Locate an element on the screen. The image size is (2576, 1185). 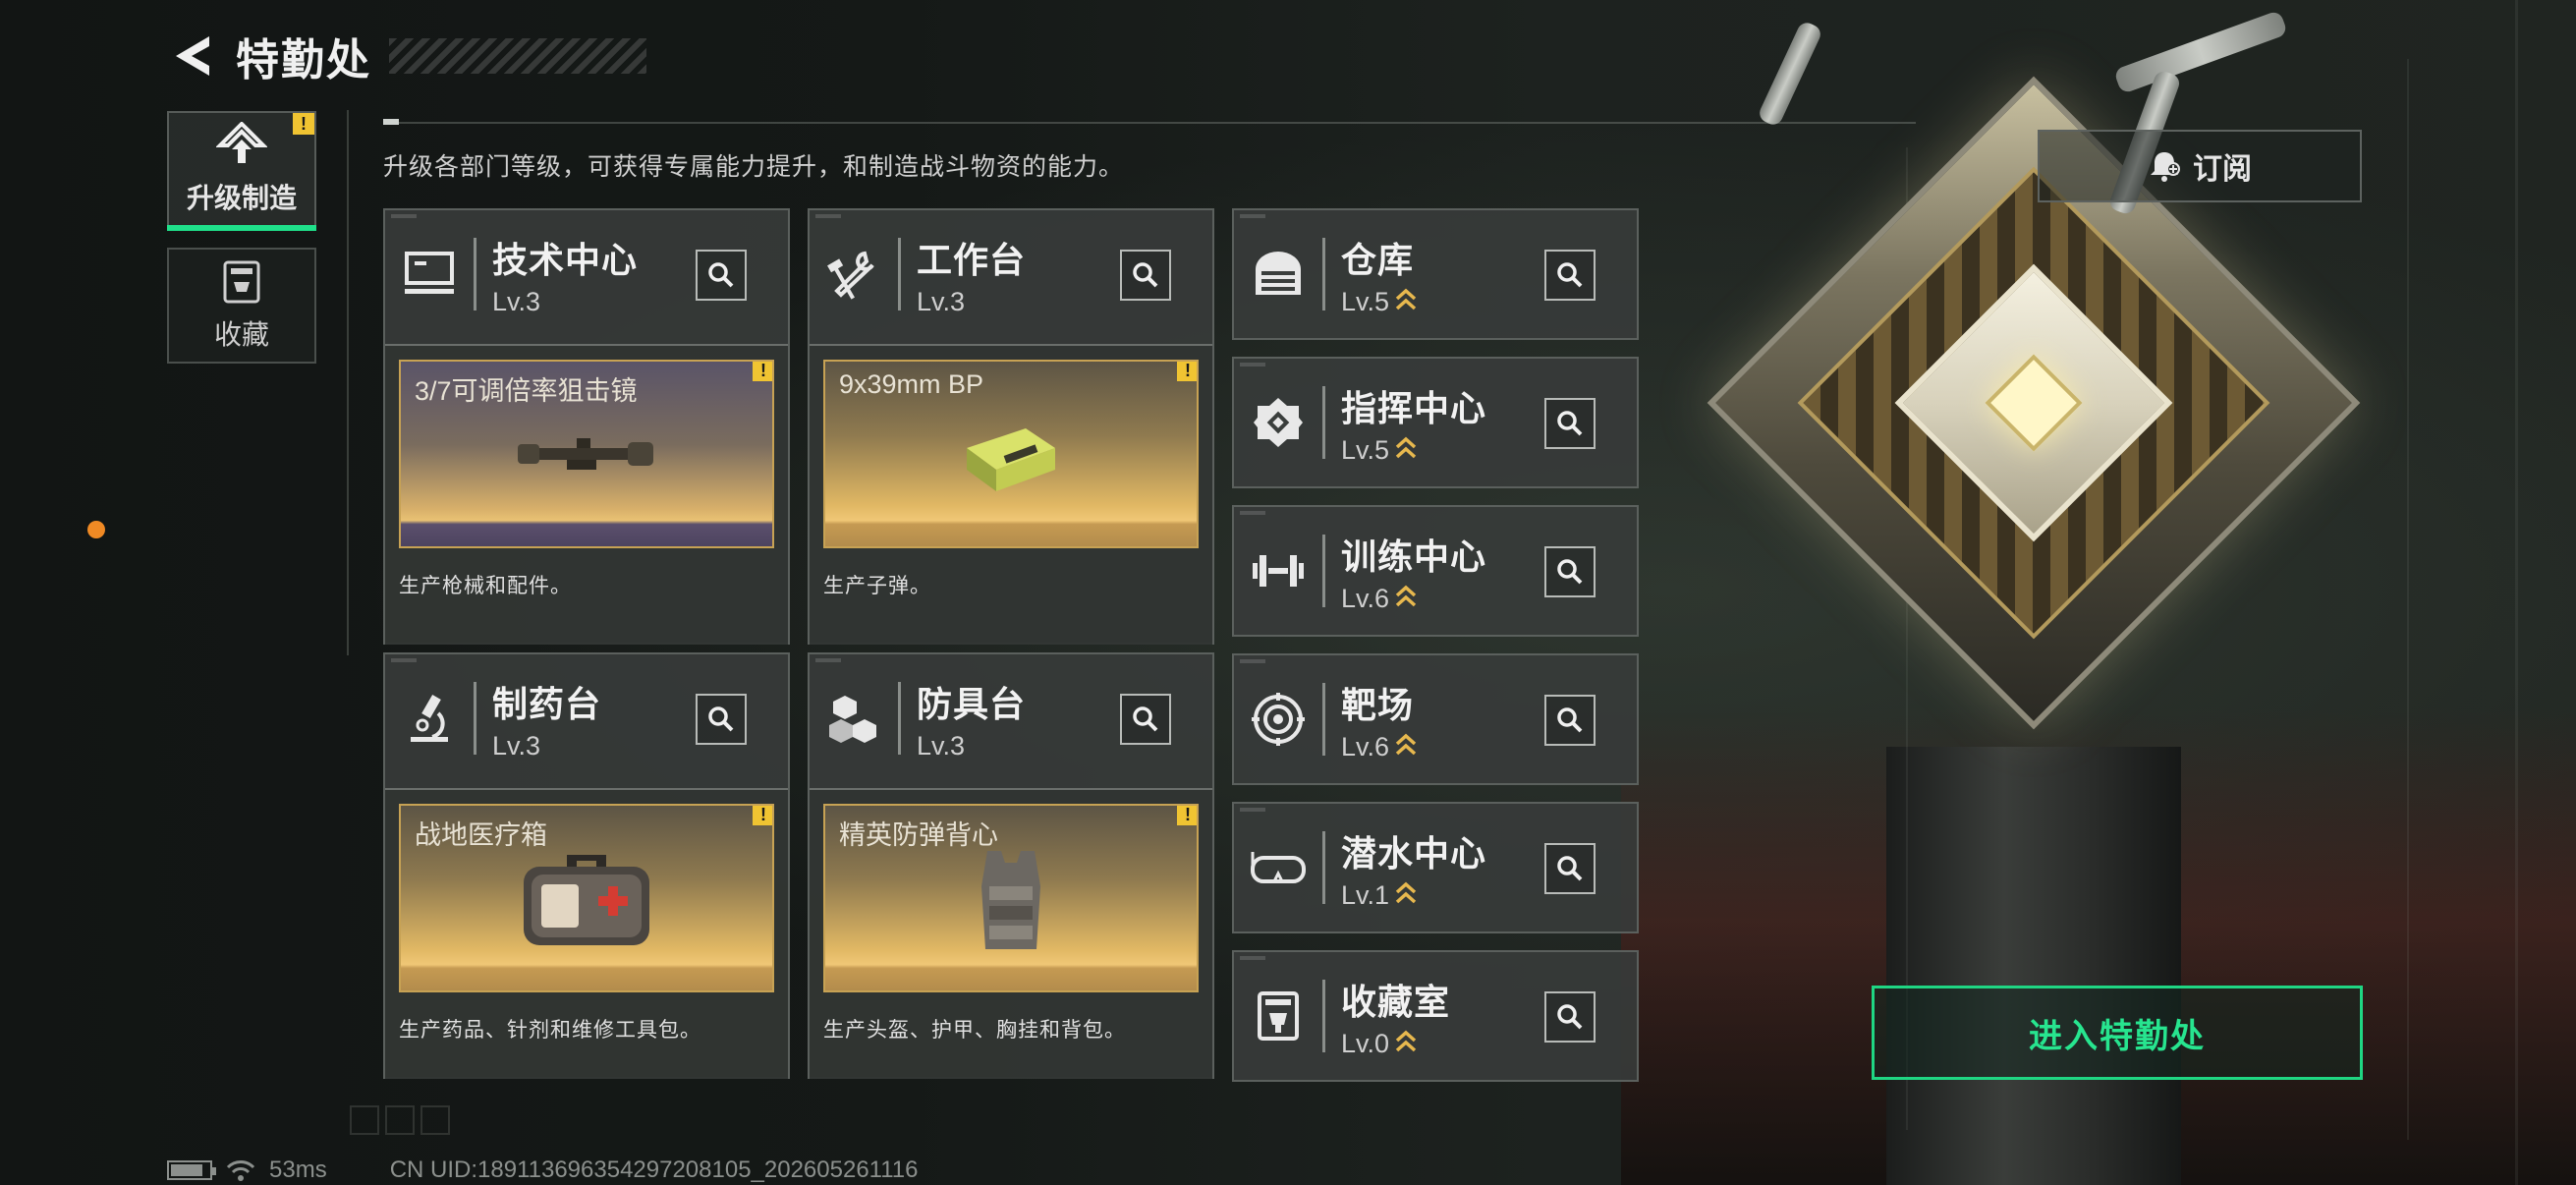
department-name: 指挥中心 is located at coordinates (1414, 408).